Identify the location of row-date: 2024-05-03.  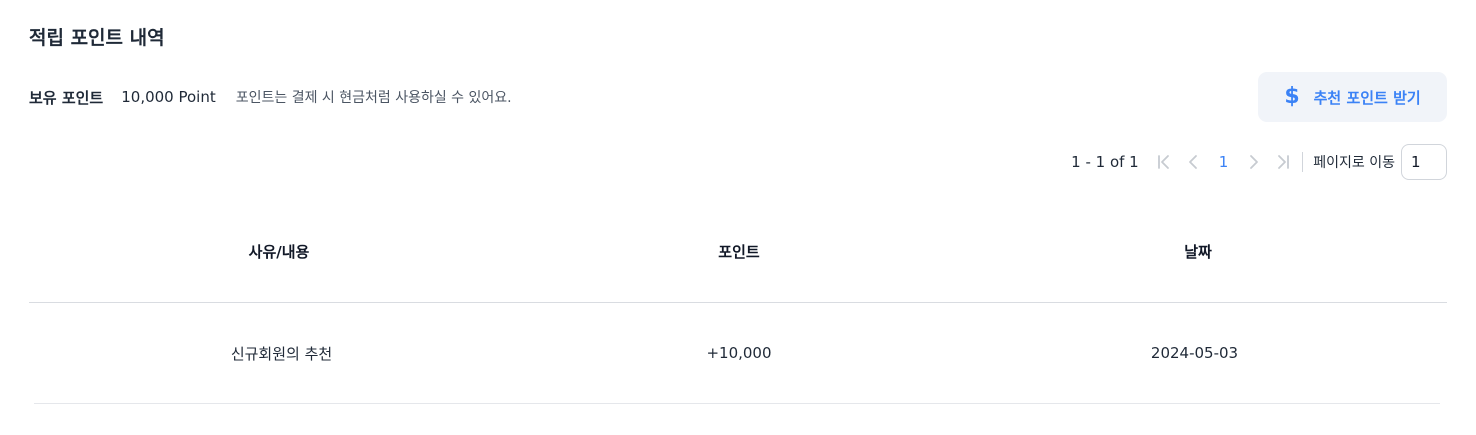
(1194, 353).